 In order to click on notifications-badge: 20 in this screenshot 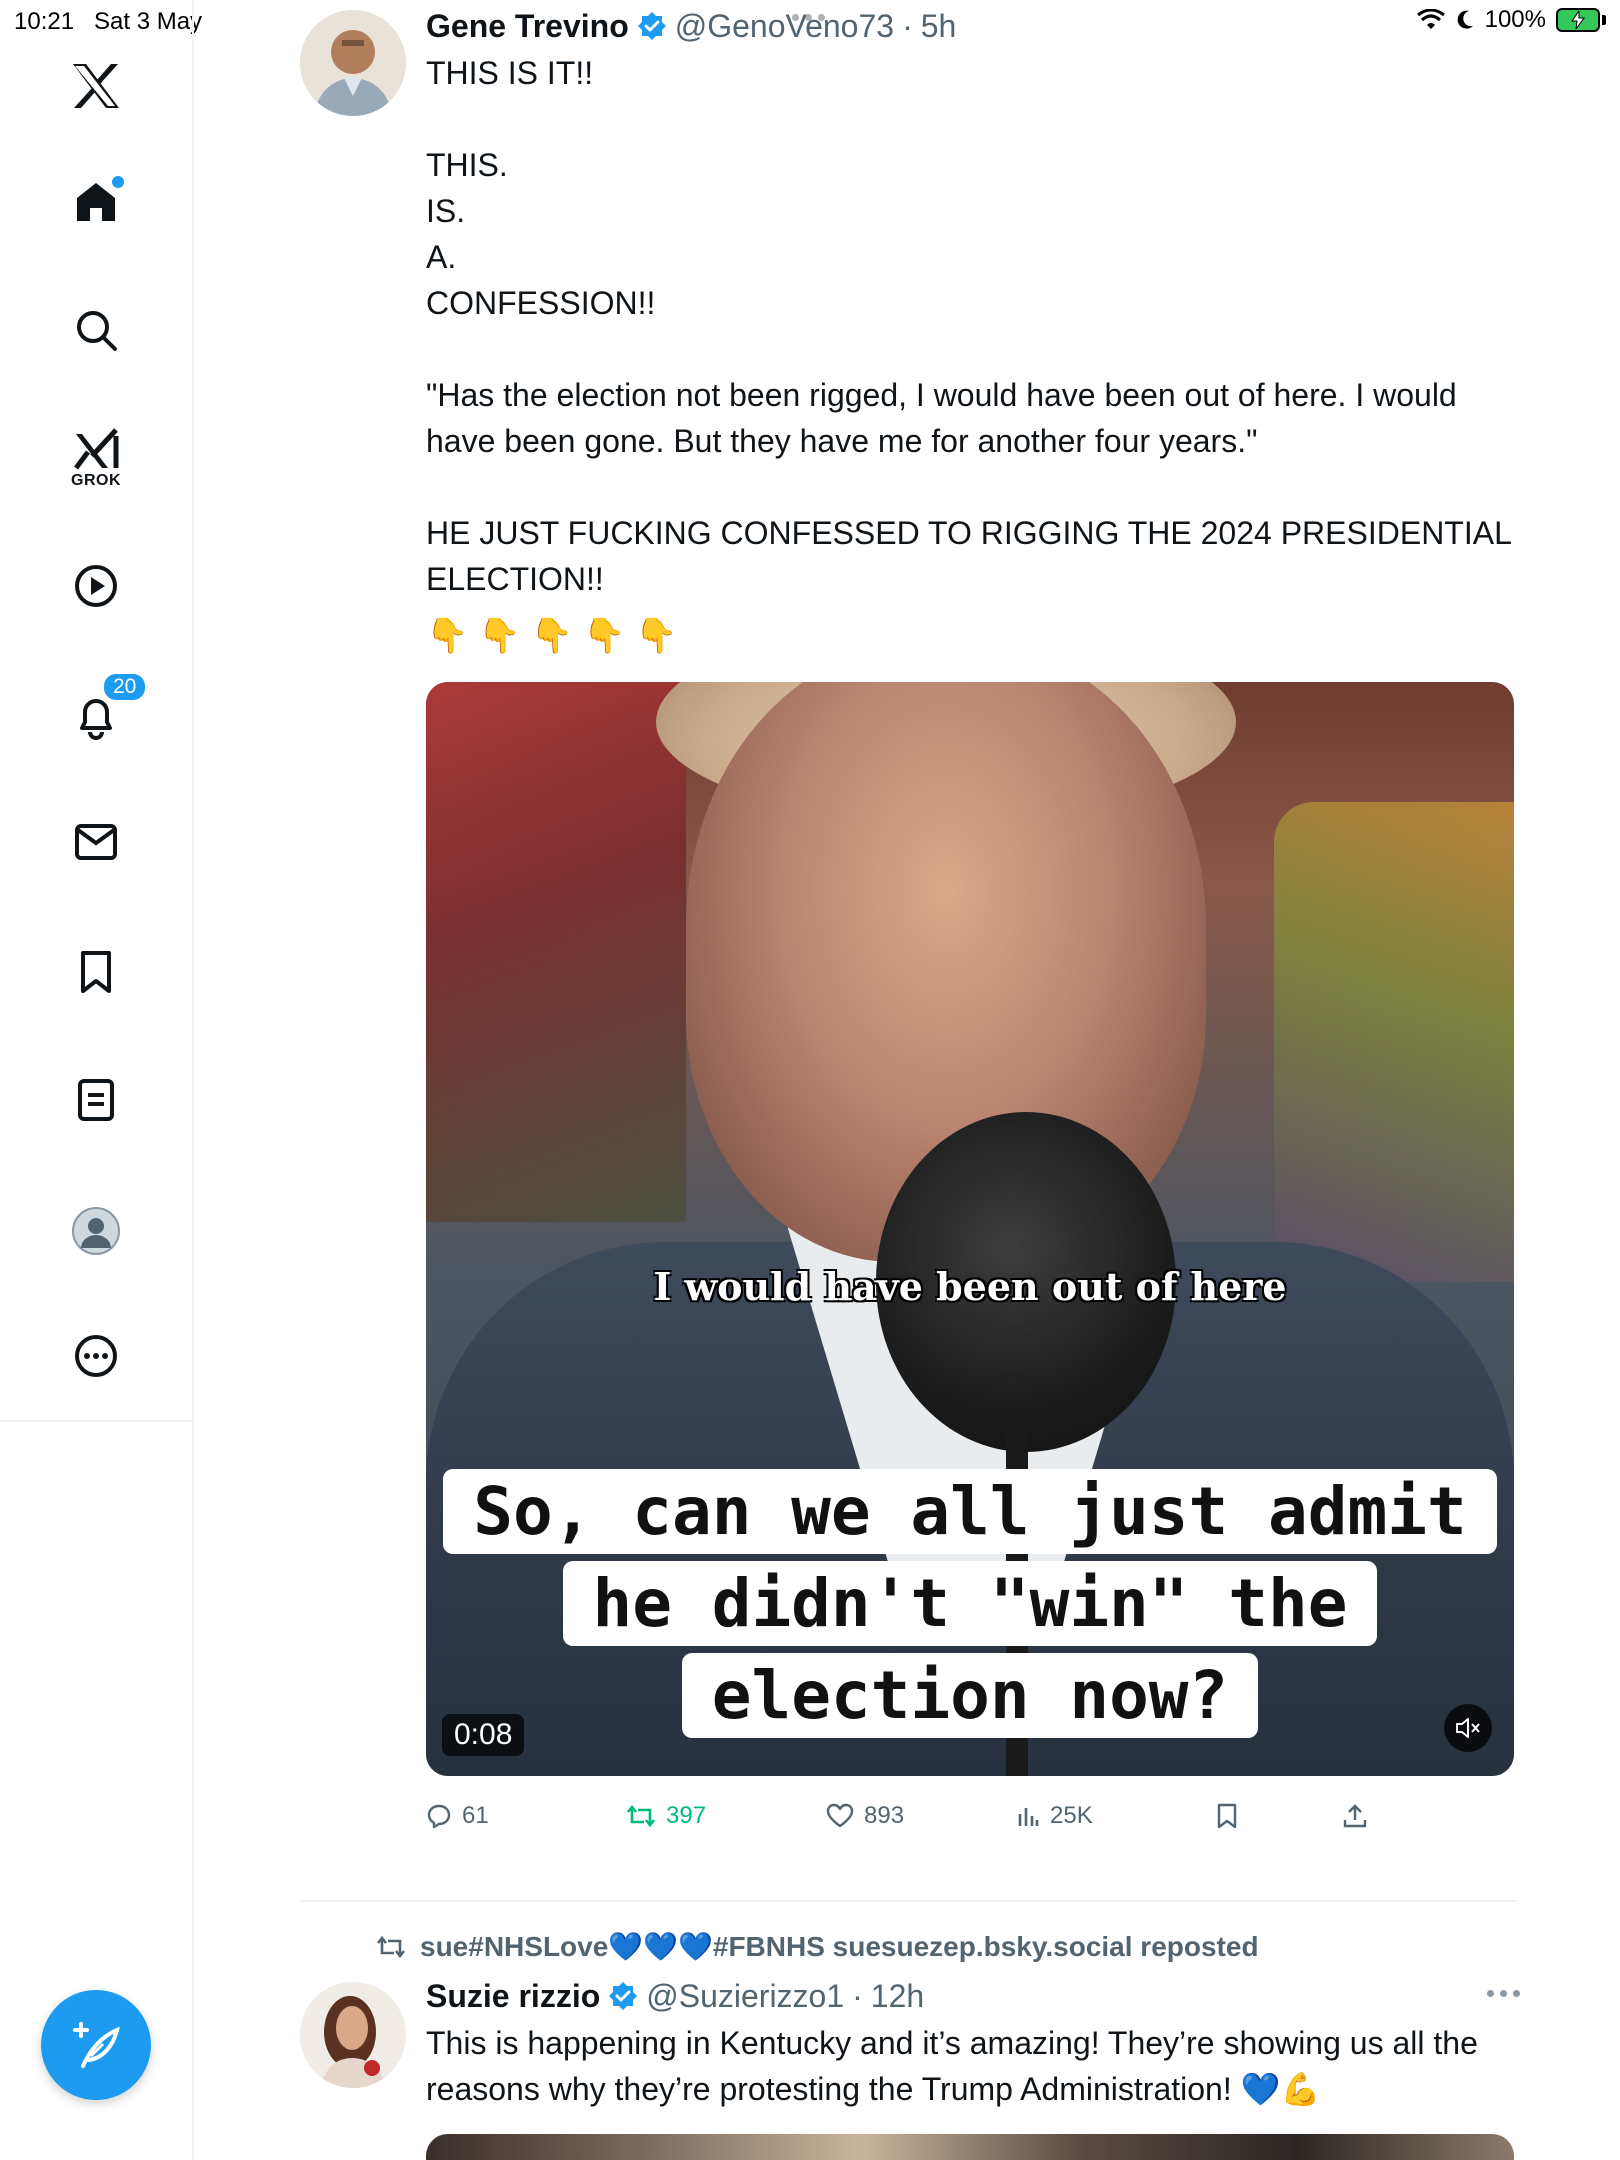, I will do `click(125, 687)`.